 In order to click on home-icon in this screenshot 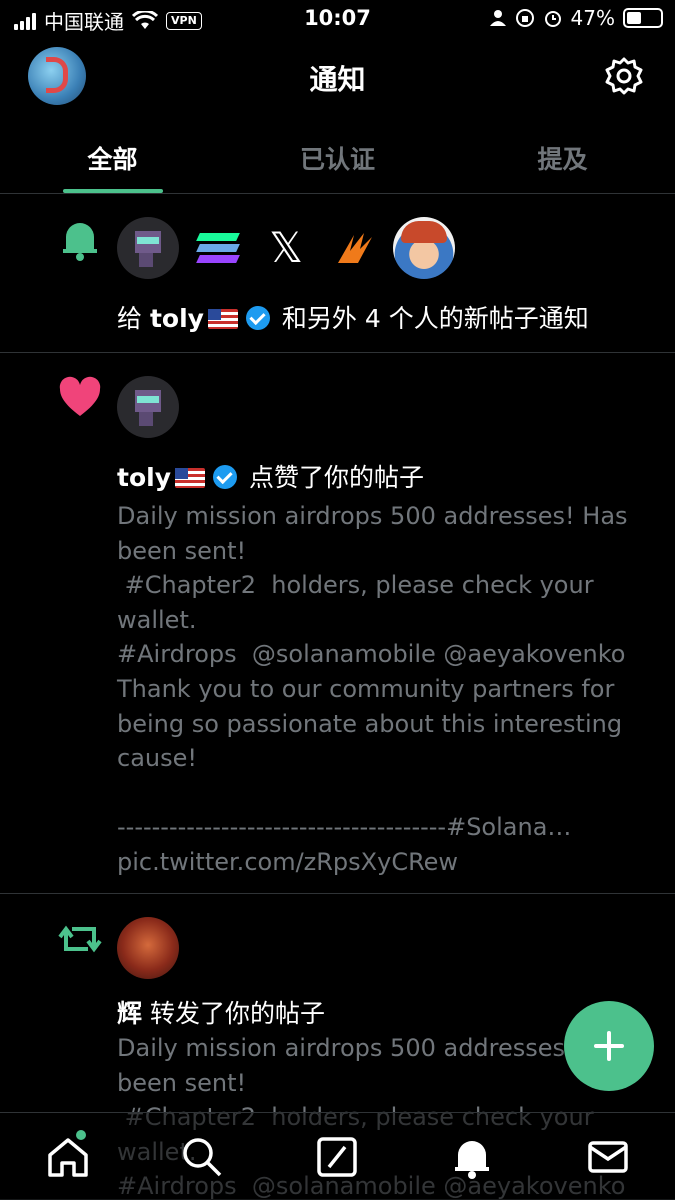, I will do `click(68, 1157)`.